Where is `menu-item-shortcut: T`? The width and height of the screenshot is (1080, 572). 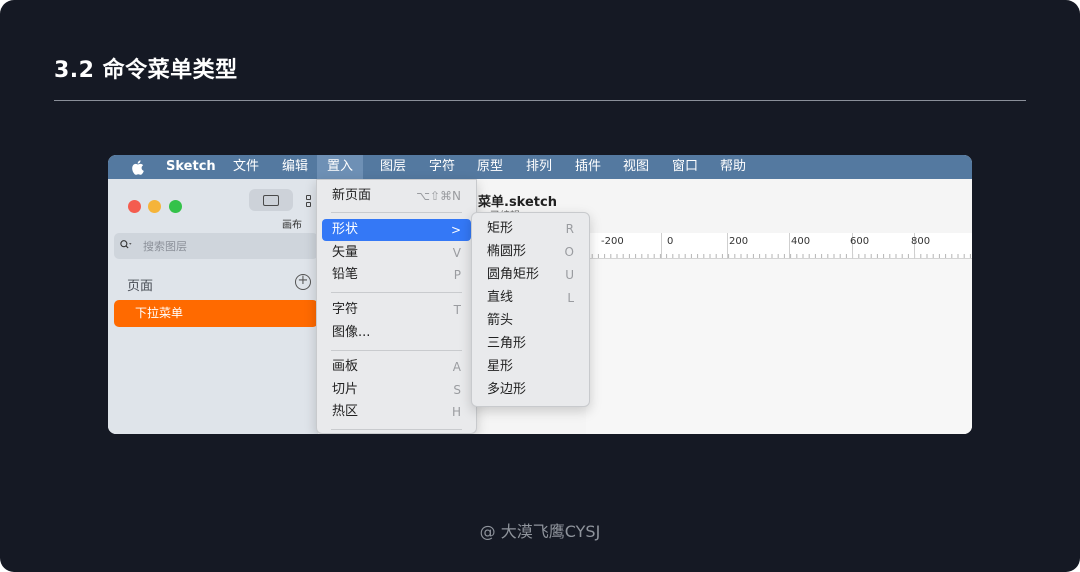
menu-item-shortcut: T is located at coordinates (457, 310).